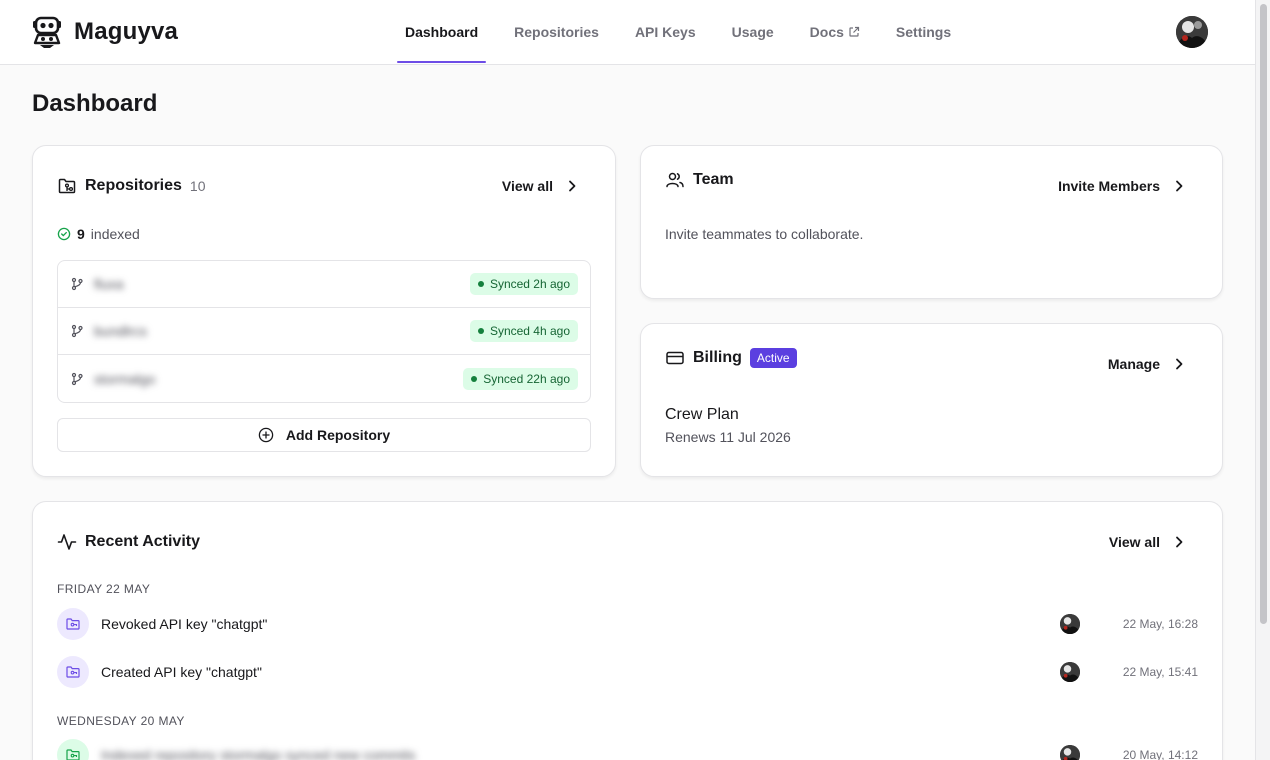  Describe the element at coordinates (124, 379) in the screenshot. I see `repository-name: stormalgo` at that location.